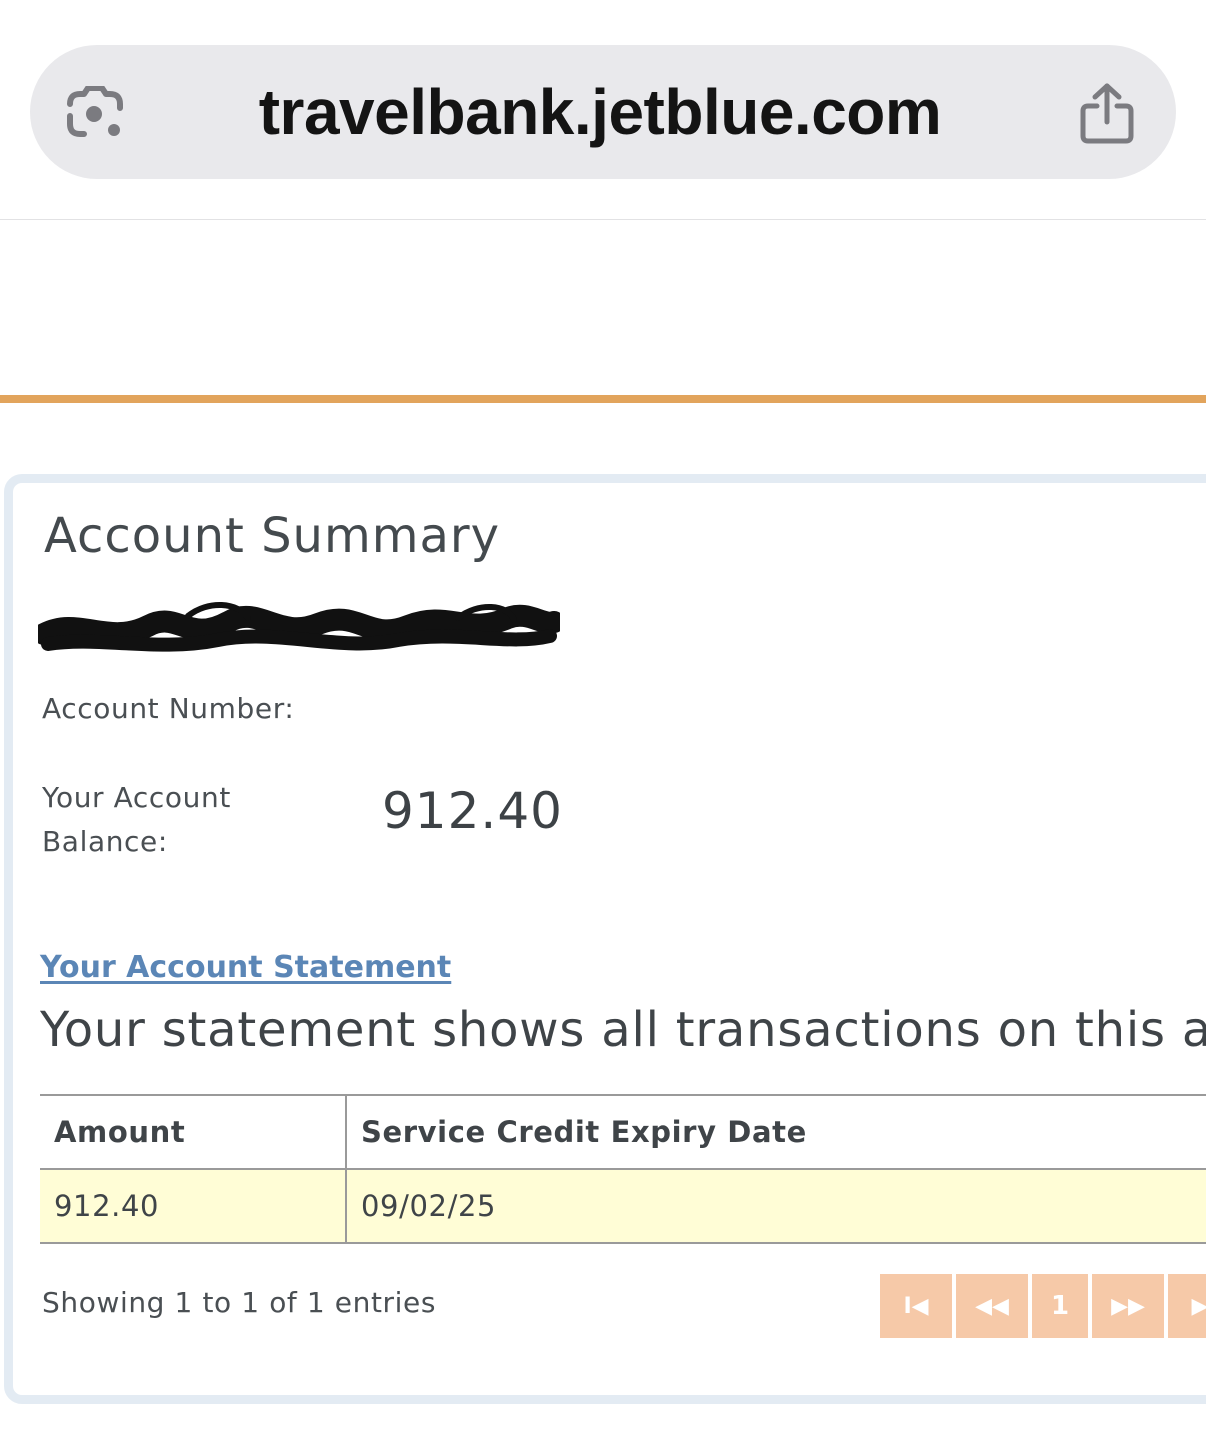 This screenshot has width=1206, height=1440. What do you see at coordinates (1128, 1306) in the screenshot?
I see `pager-next-button: ▶▶` at bounding box center [1128, 1306].